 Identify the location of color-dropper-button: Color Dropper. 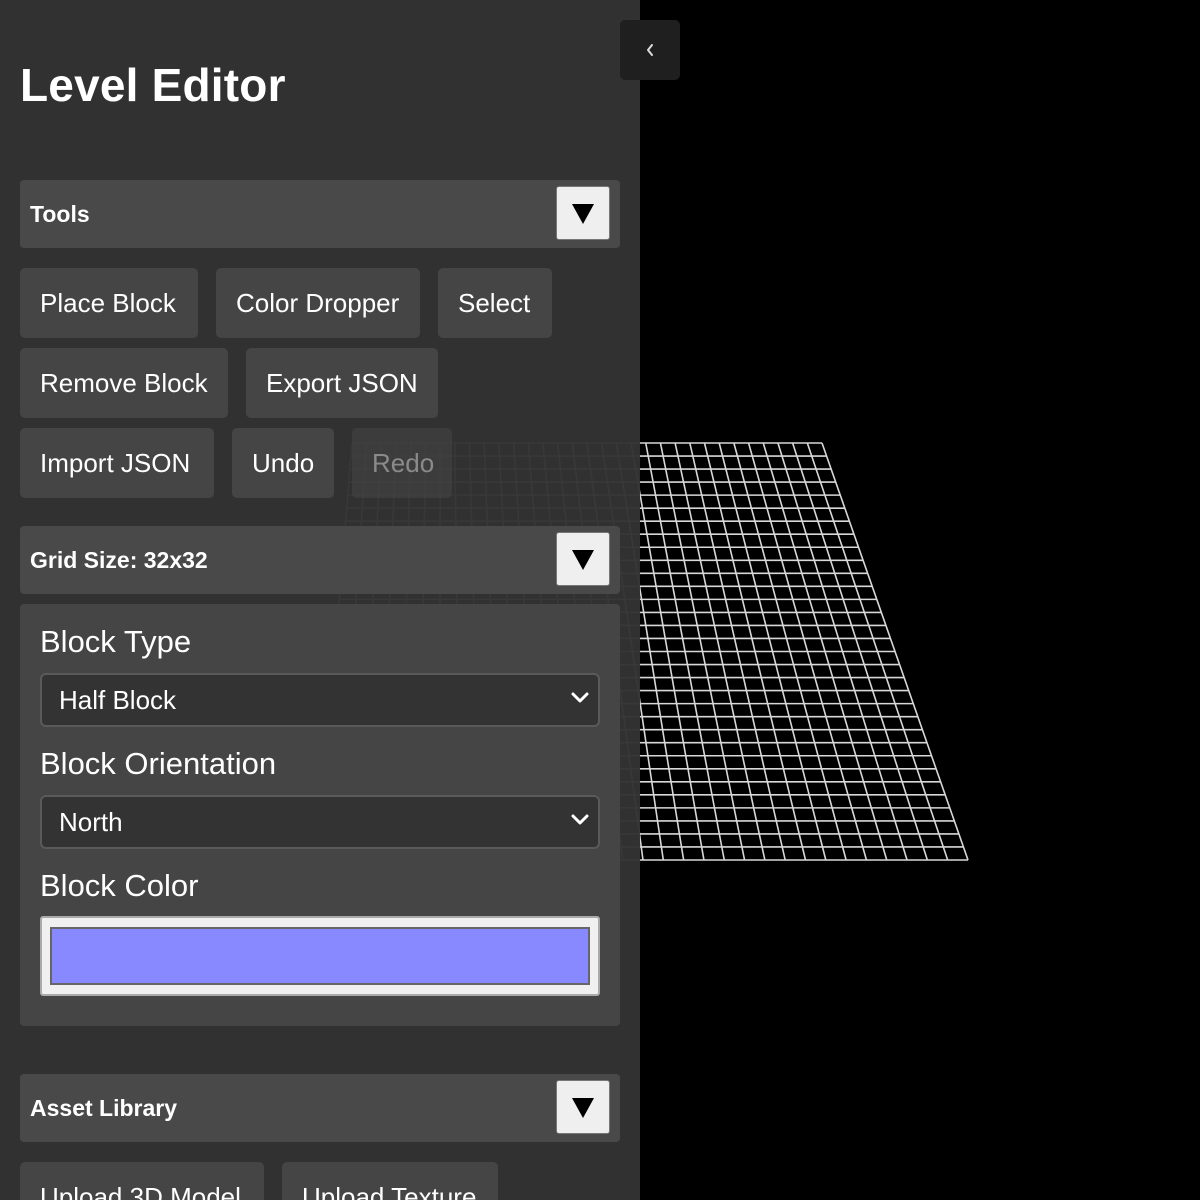
(318, 303).